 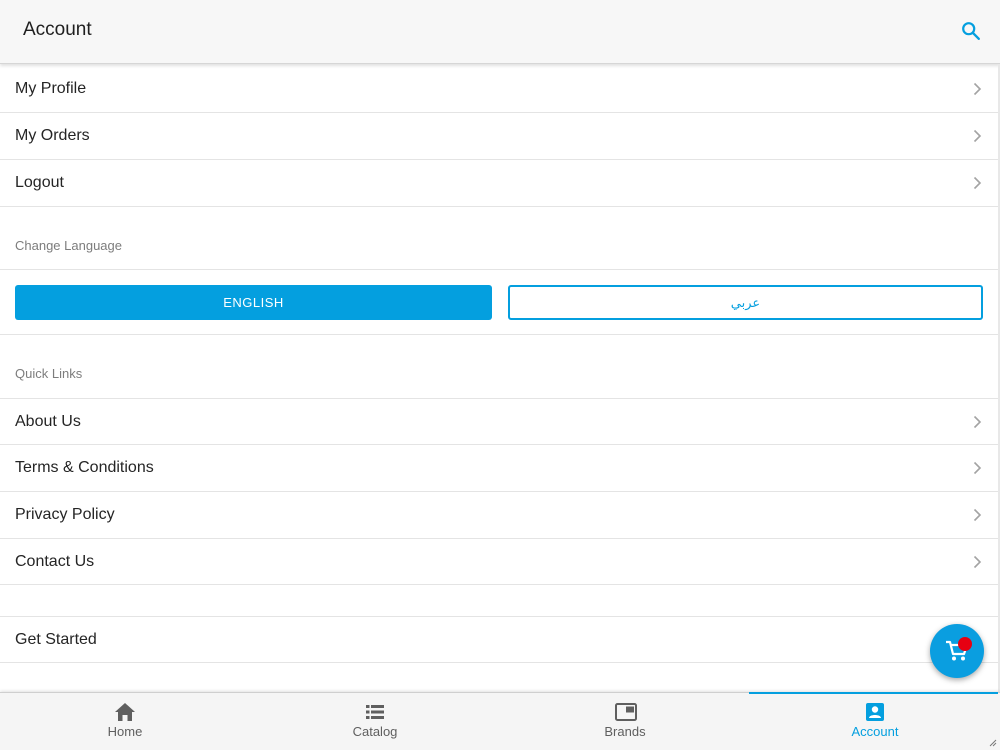 What do you see at coordinates (499, 515) in the screenshot?
I see `quick-link-privacy-policy: Privacy Policy` at bounding box center [499, 515].